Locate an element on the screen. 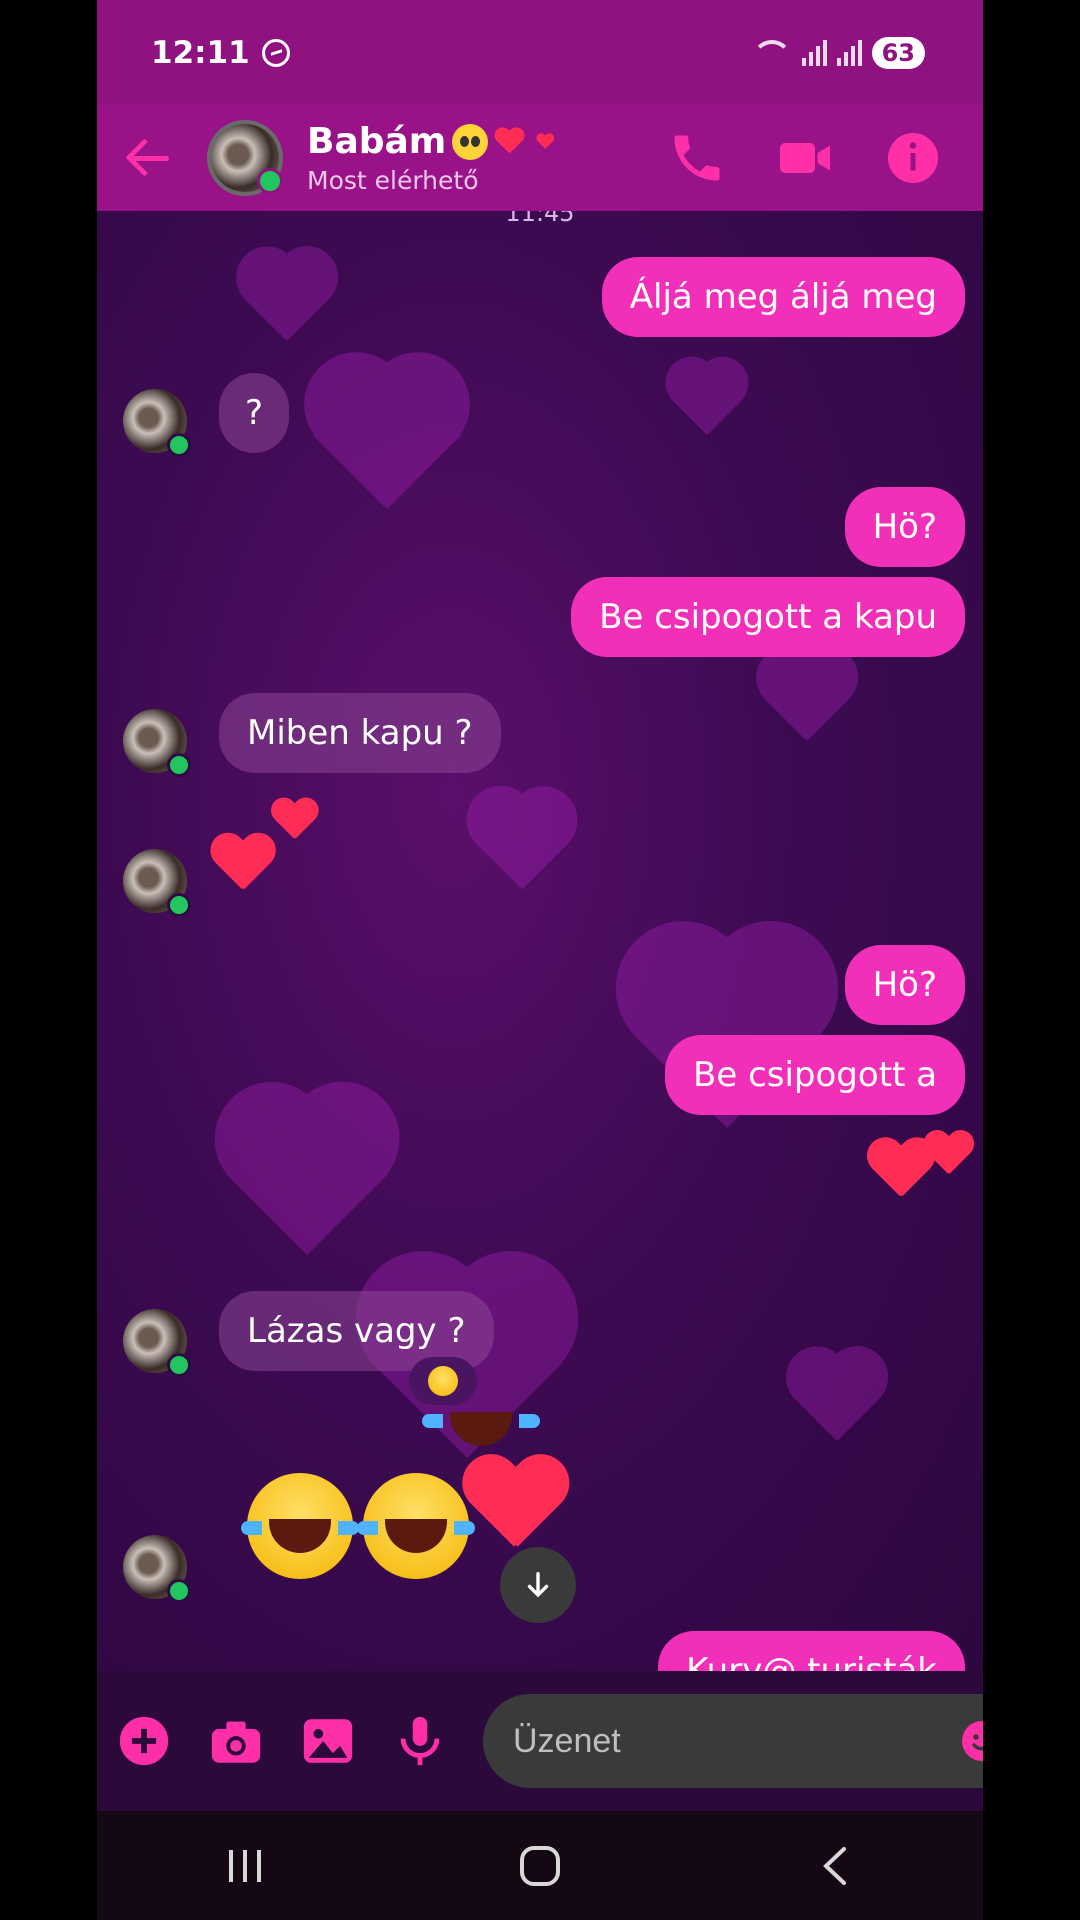 This screenshot has width=1080, height=1920. chat-header: Babám Most elérhető is located at coordinates (540, 158).